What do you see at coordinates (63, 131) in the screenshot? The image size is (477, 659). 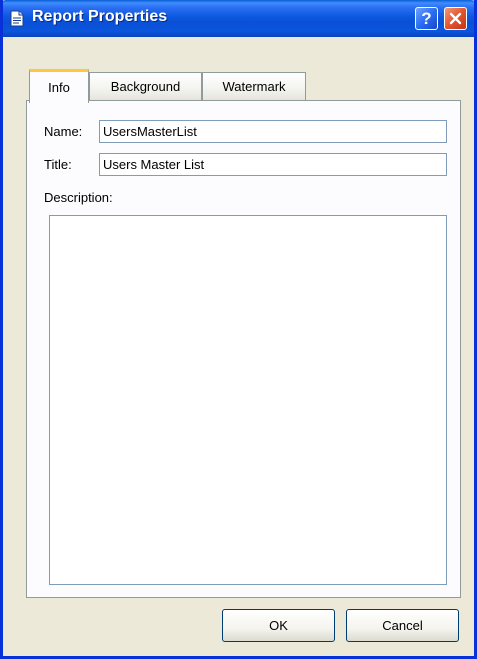 I see `name-label: Name:` at bounding box center [63, 131].